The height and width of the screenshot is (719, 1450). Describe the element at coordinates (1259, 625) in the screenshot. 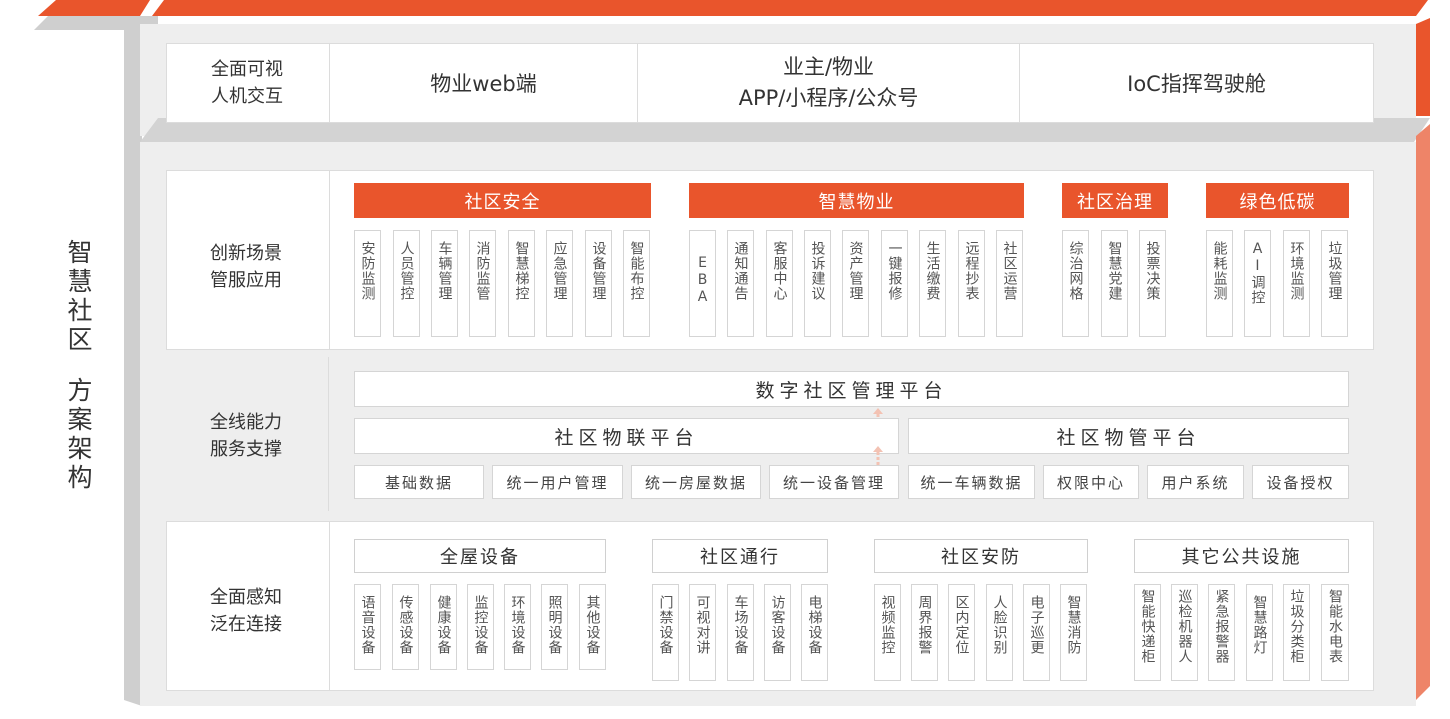

I see `item-text: 智慧路灯` at that location.